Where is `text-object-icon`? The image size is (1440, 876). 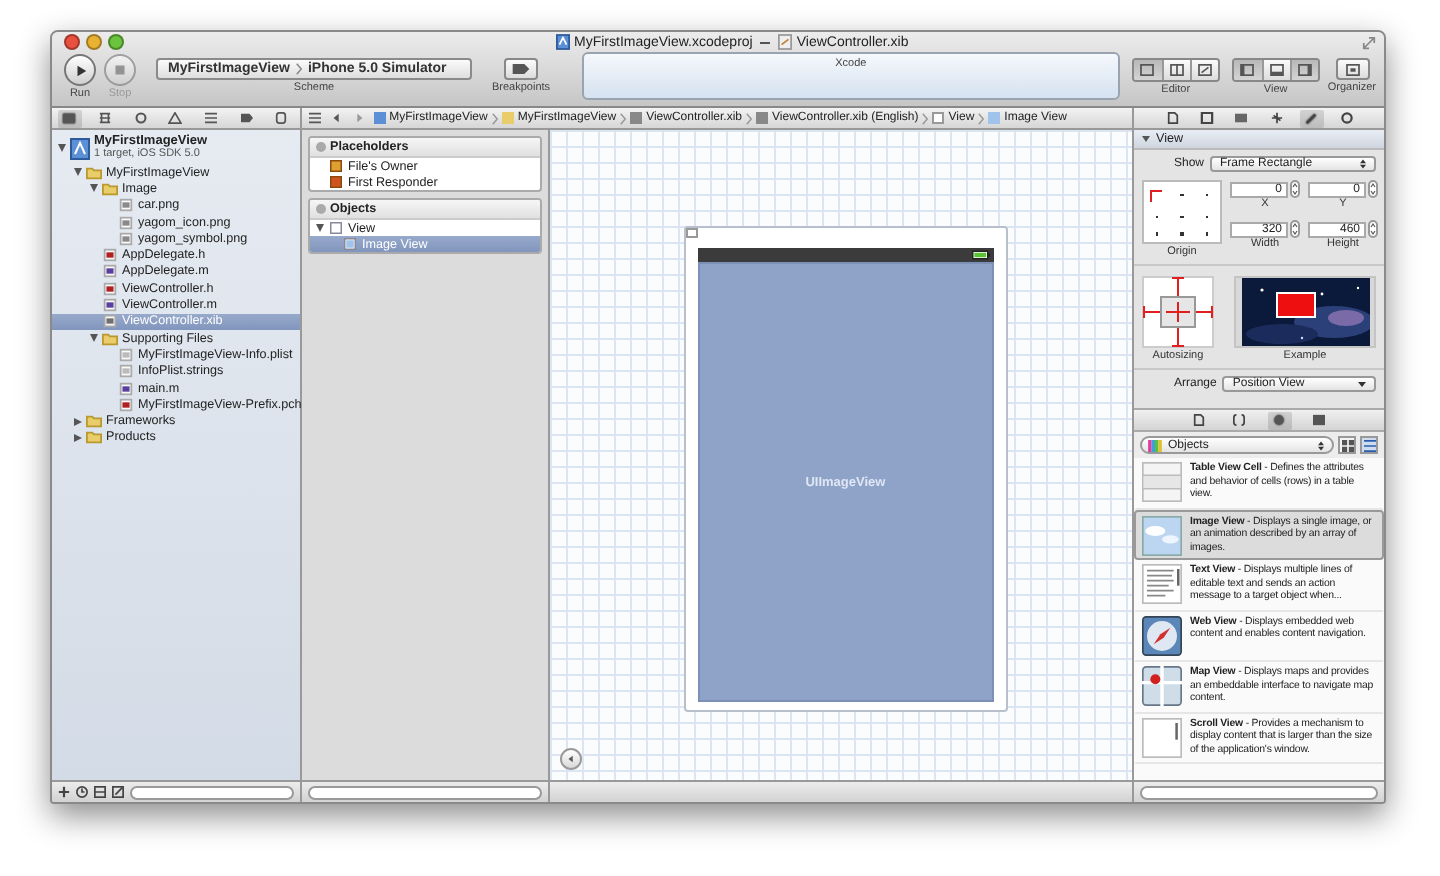 text-object-icon is located at coordinates (1162, 584).